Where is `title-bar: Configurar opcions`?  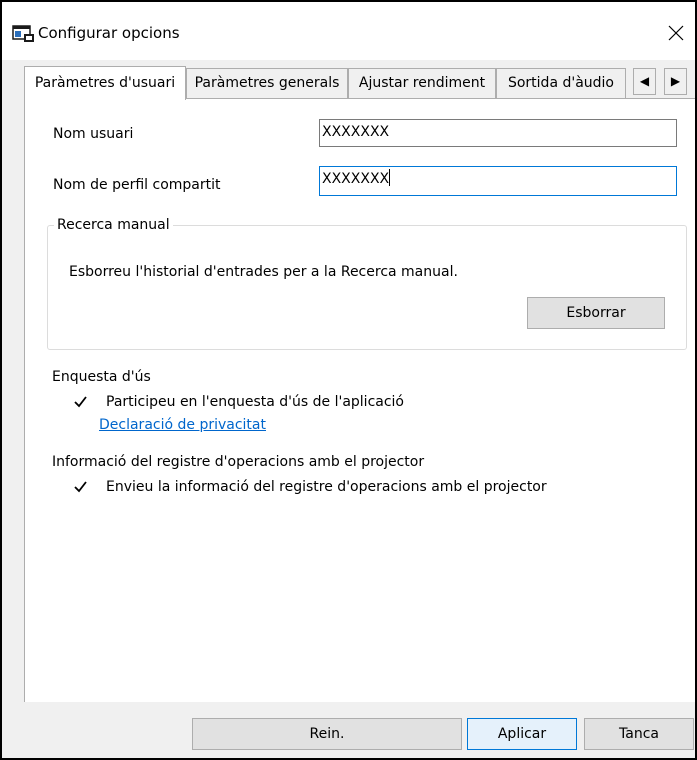
title-bar: Configurar opcions is located at coordinates (348, 31).